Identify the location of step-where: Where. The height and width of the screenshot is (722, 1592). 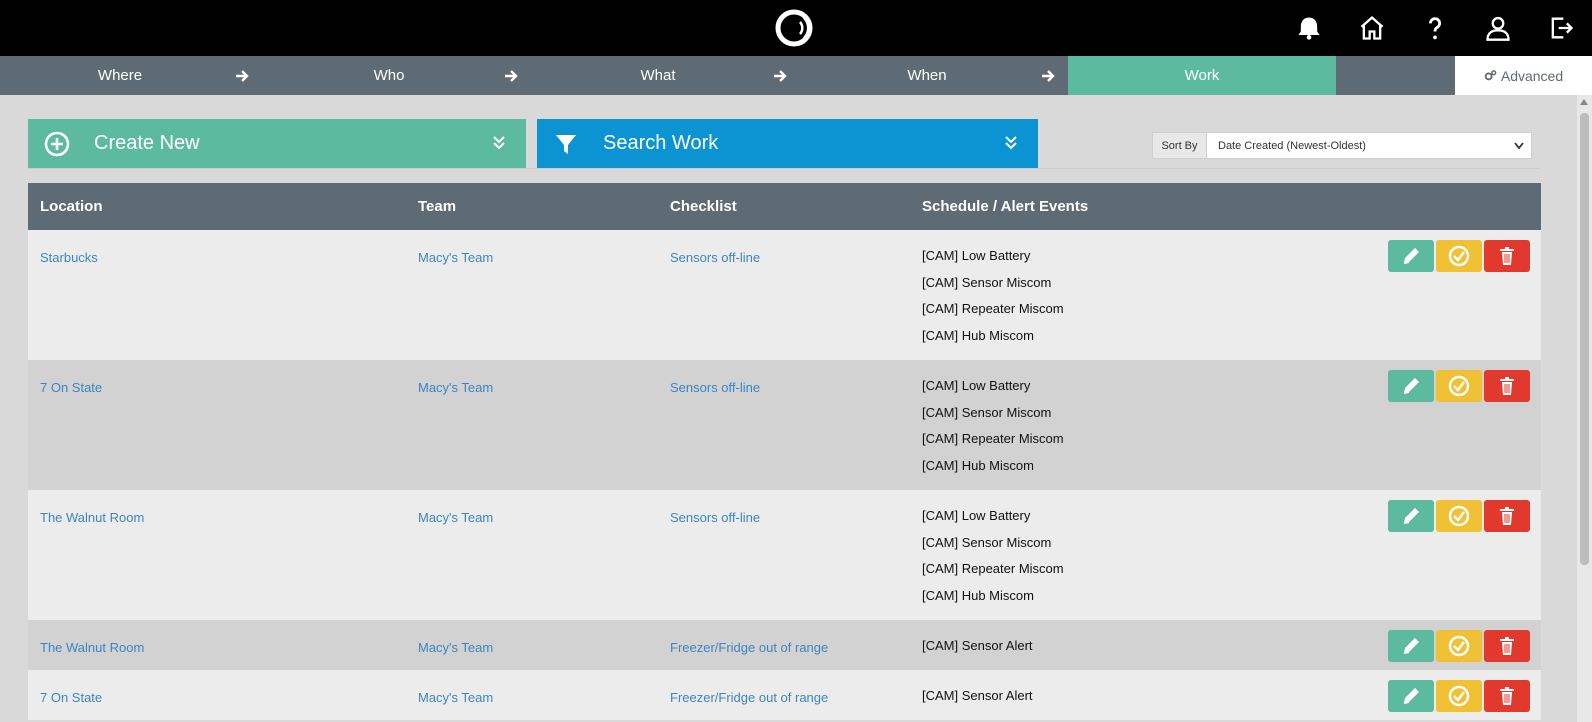
(120, 75).